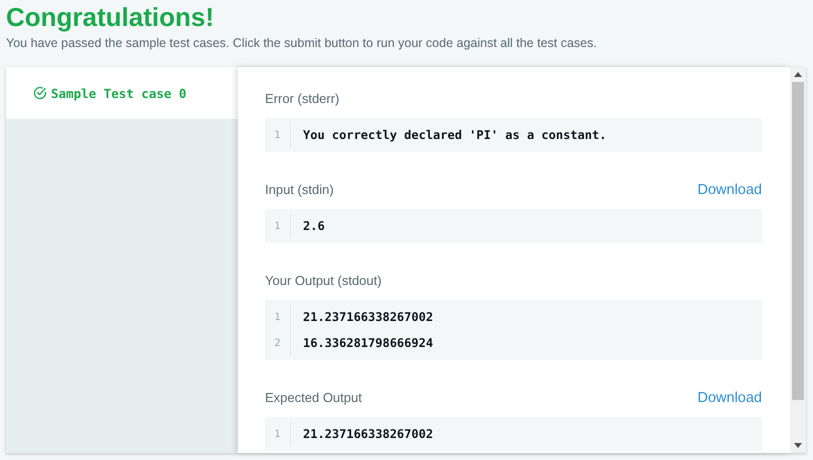 The height and width of the screenshot is (460, 813). I want to click on section-label: Your Output (stdout), so click(323, 280).